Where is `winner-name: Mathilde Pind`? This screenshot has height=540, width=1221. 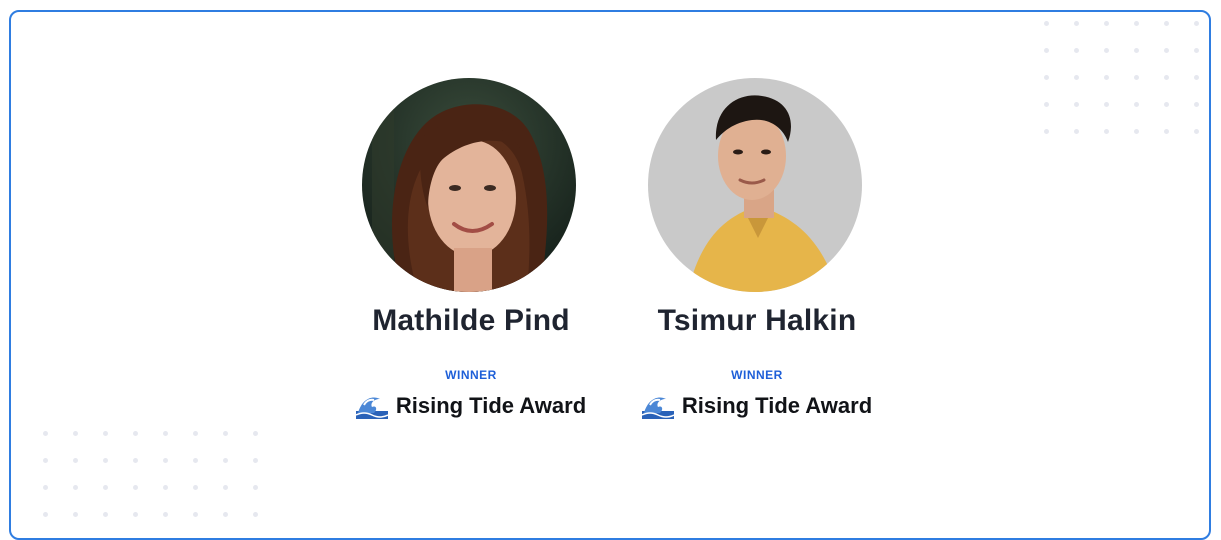 winner-name: Mathilde Pind is located at coordinates (471, 320).